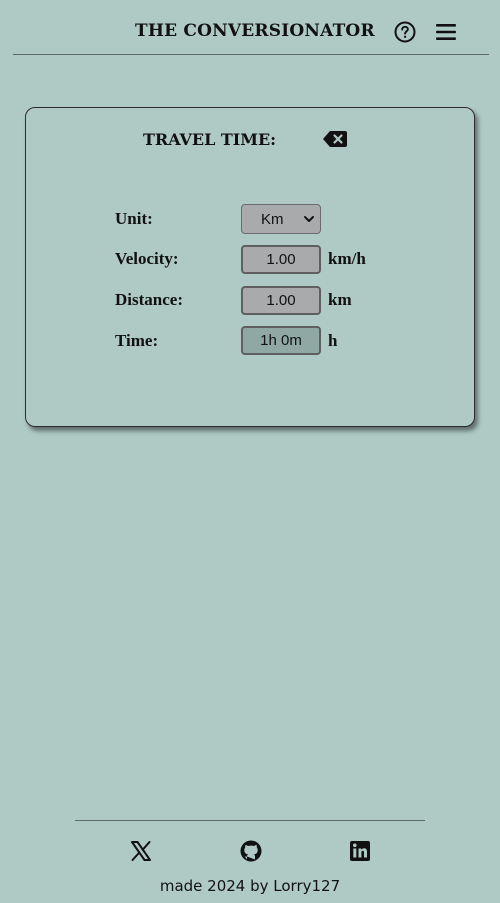 Image resolution: width=500 pixels, height=903 pixels. I want to click on time-unit: h, so click(333, 340).